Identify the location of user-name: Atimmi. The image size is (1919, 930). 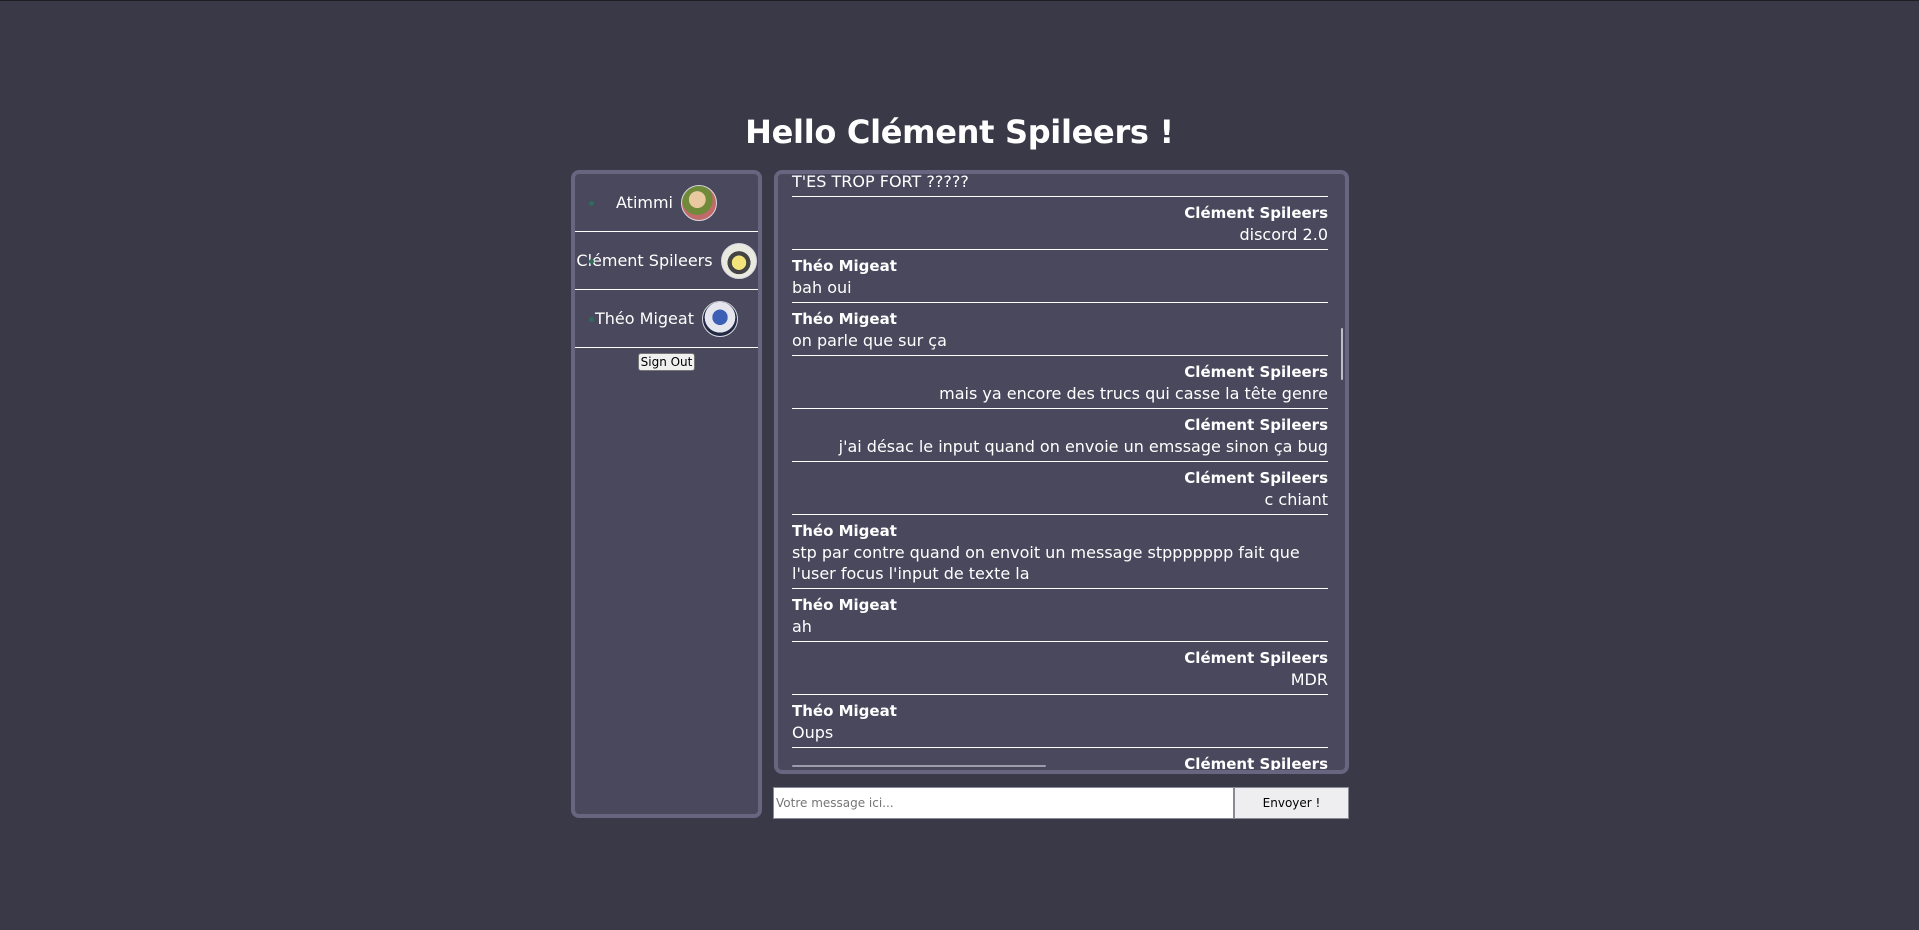
(644, 202).